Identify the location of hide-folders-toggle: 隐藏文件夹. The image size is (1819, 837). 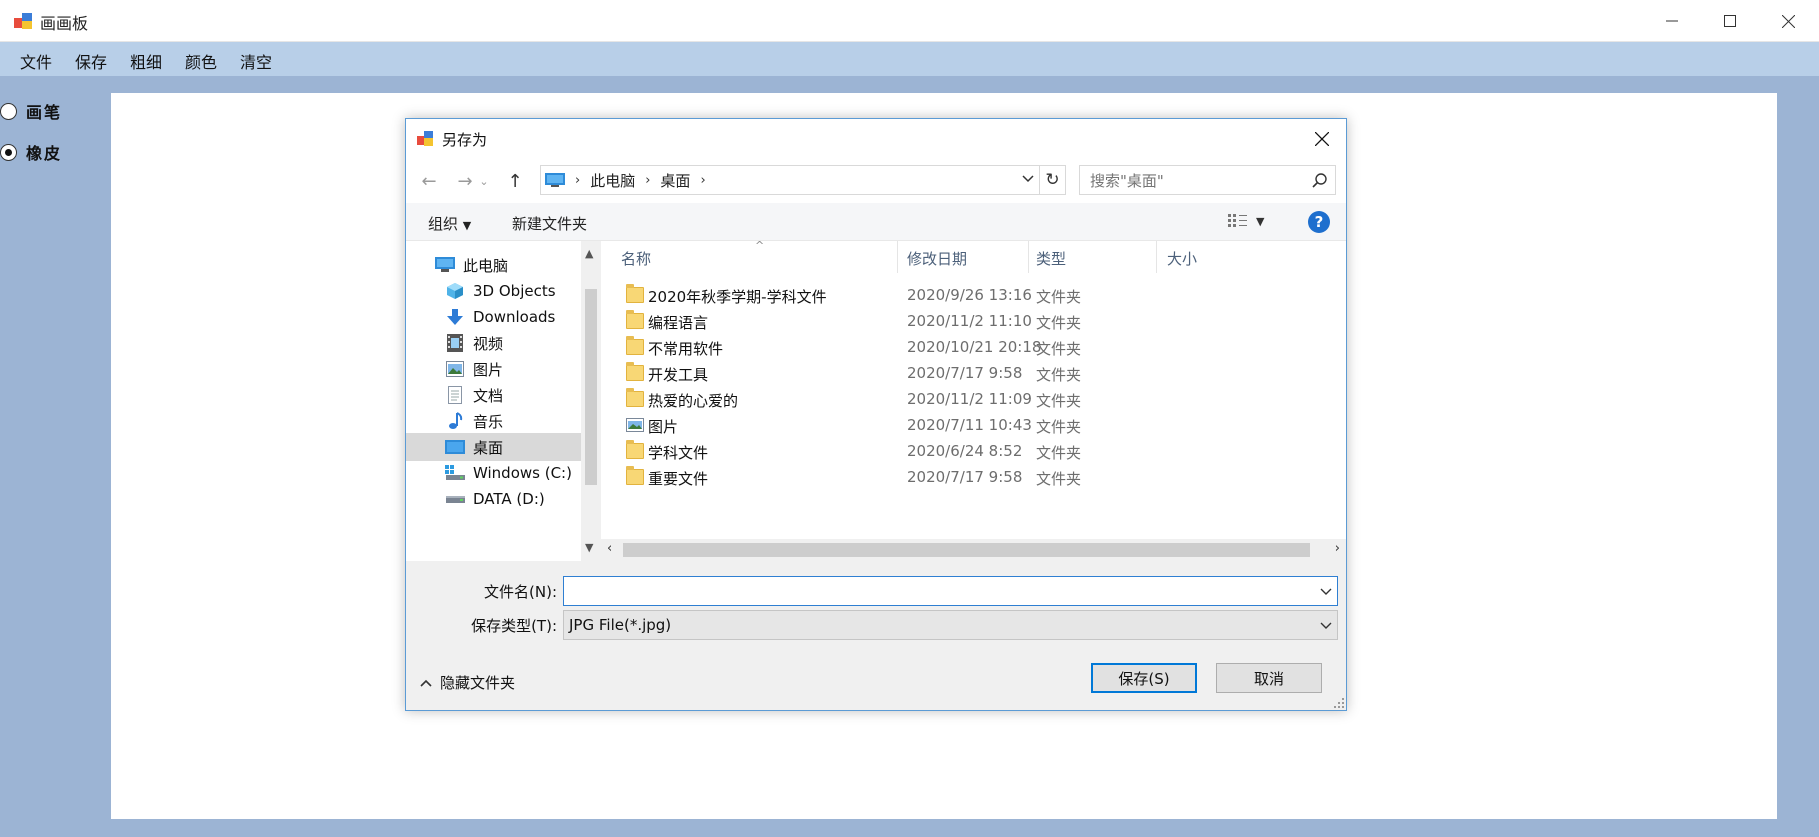
(467, 682).